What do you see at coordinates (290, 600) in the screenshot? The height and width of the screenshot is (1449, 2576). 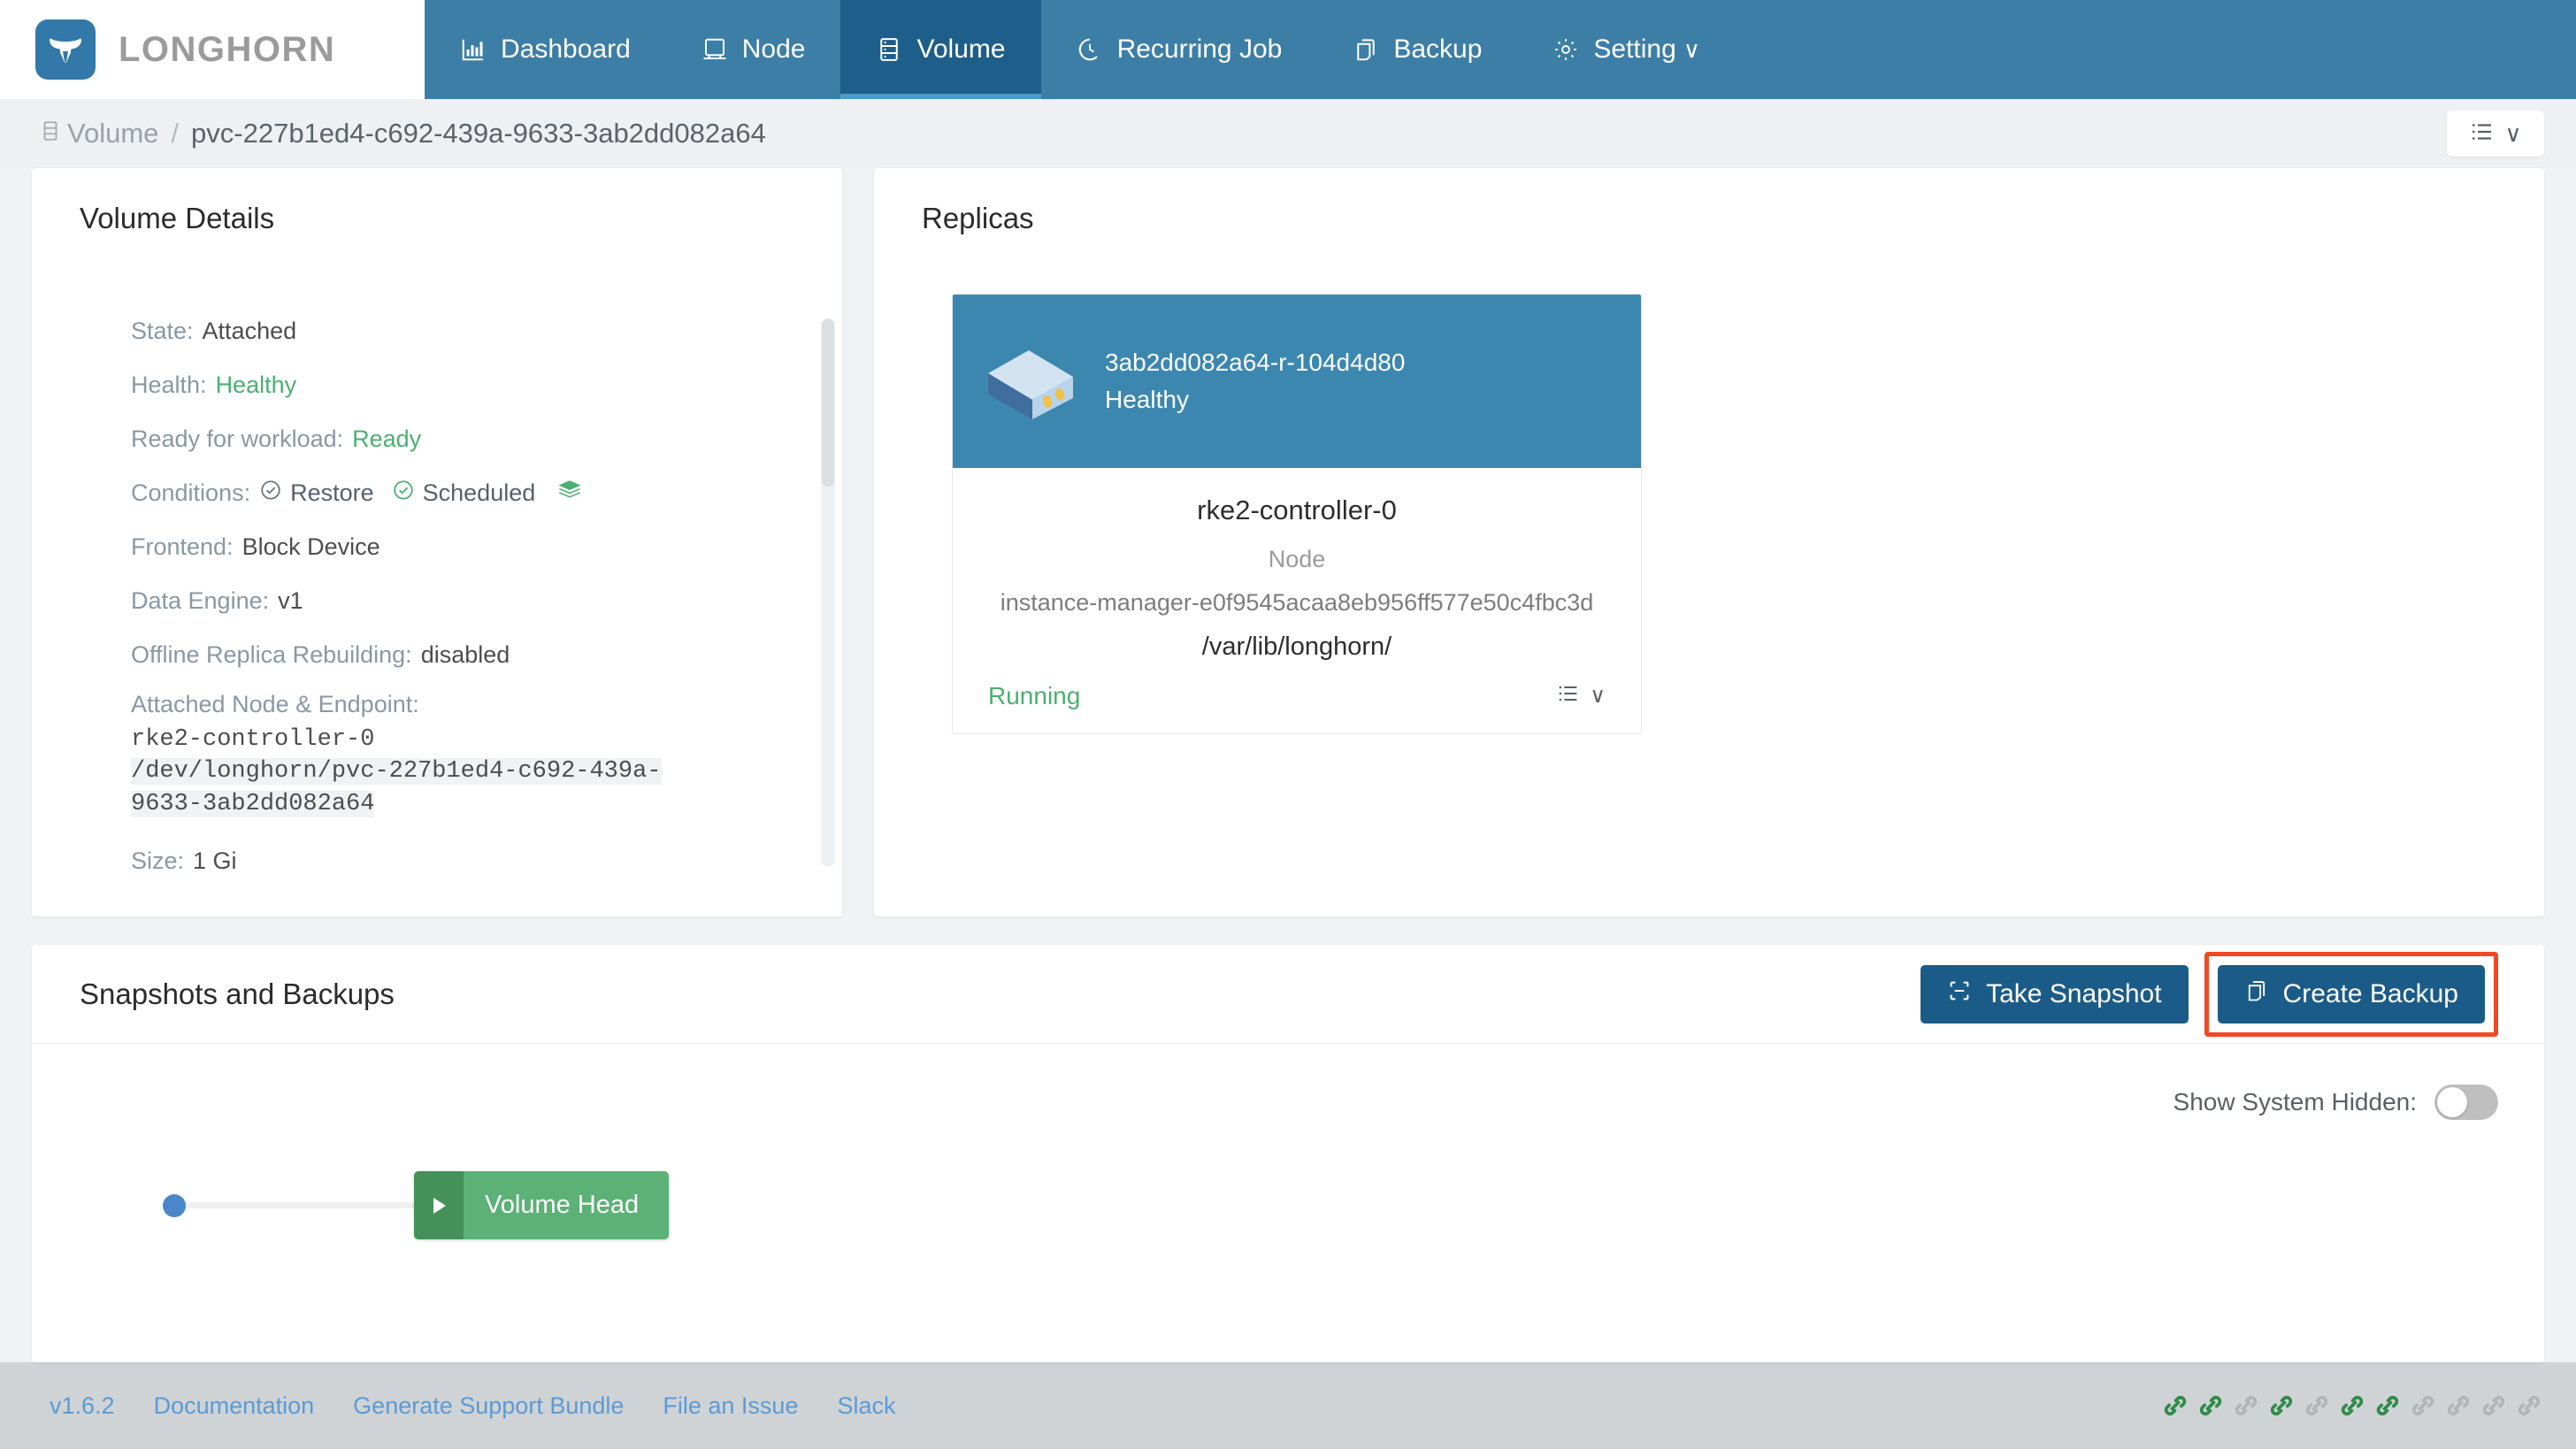 I see `detail-value: v1` at bounding box center [290, 600].